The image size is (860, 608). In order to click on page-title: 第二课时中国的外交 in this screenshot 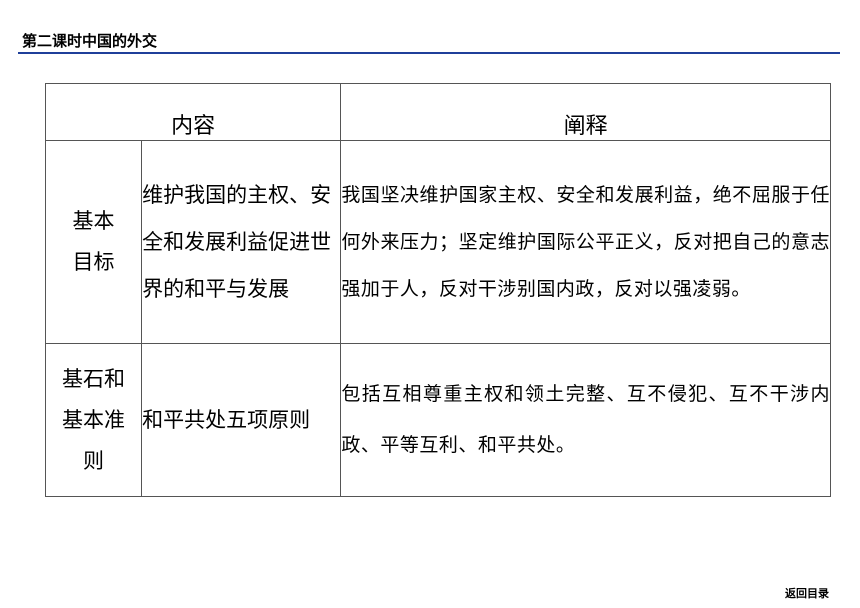, I will do `click(90, 41)`.